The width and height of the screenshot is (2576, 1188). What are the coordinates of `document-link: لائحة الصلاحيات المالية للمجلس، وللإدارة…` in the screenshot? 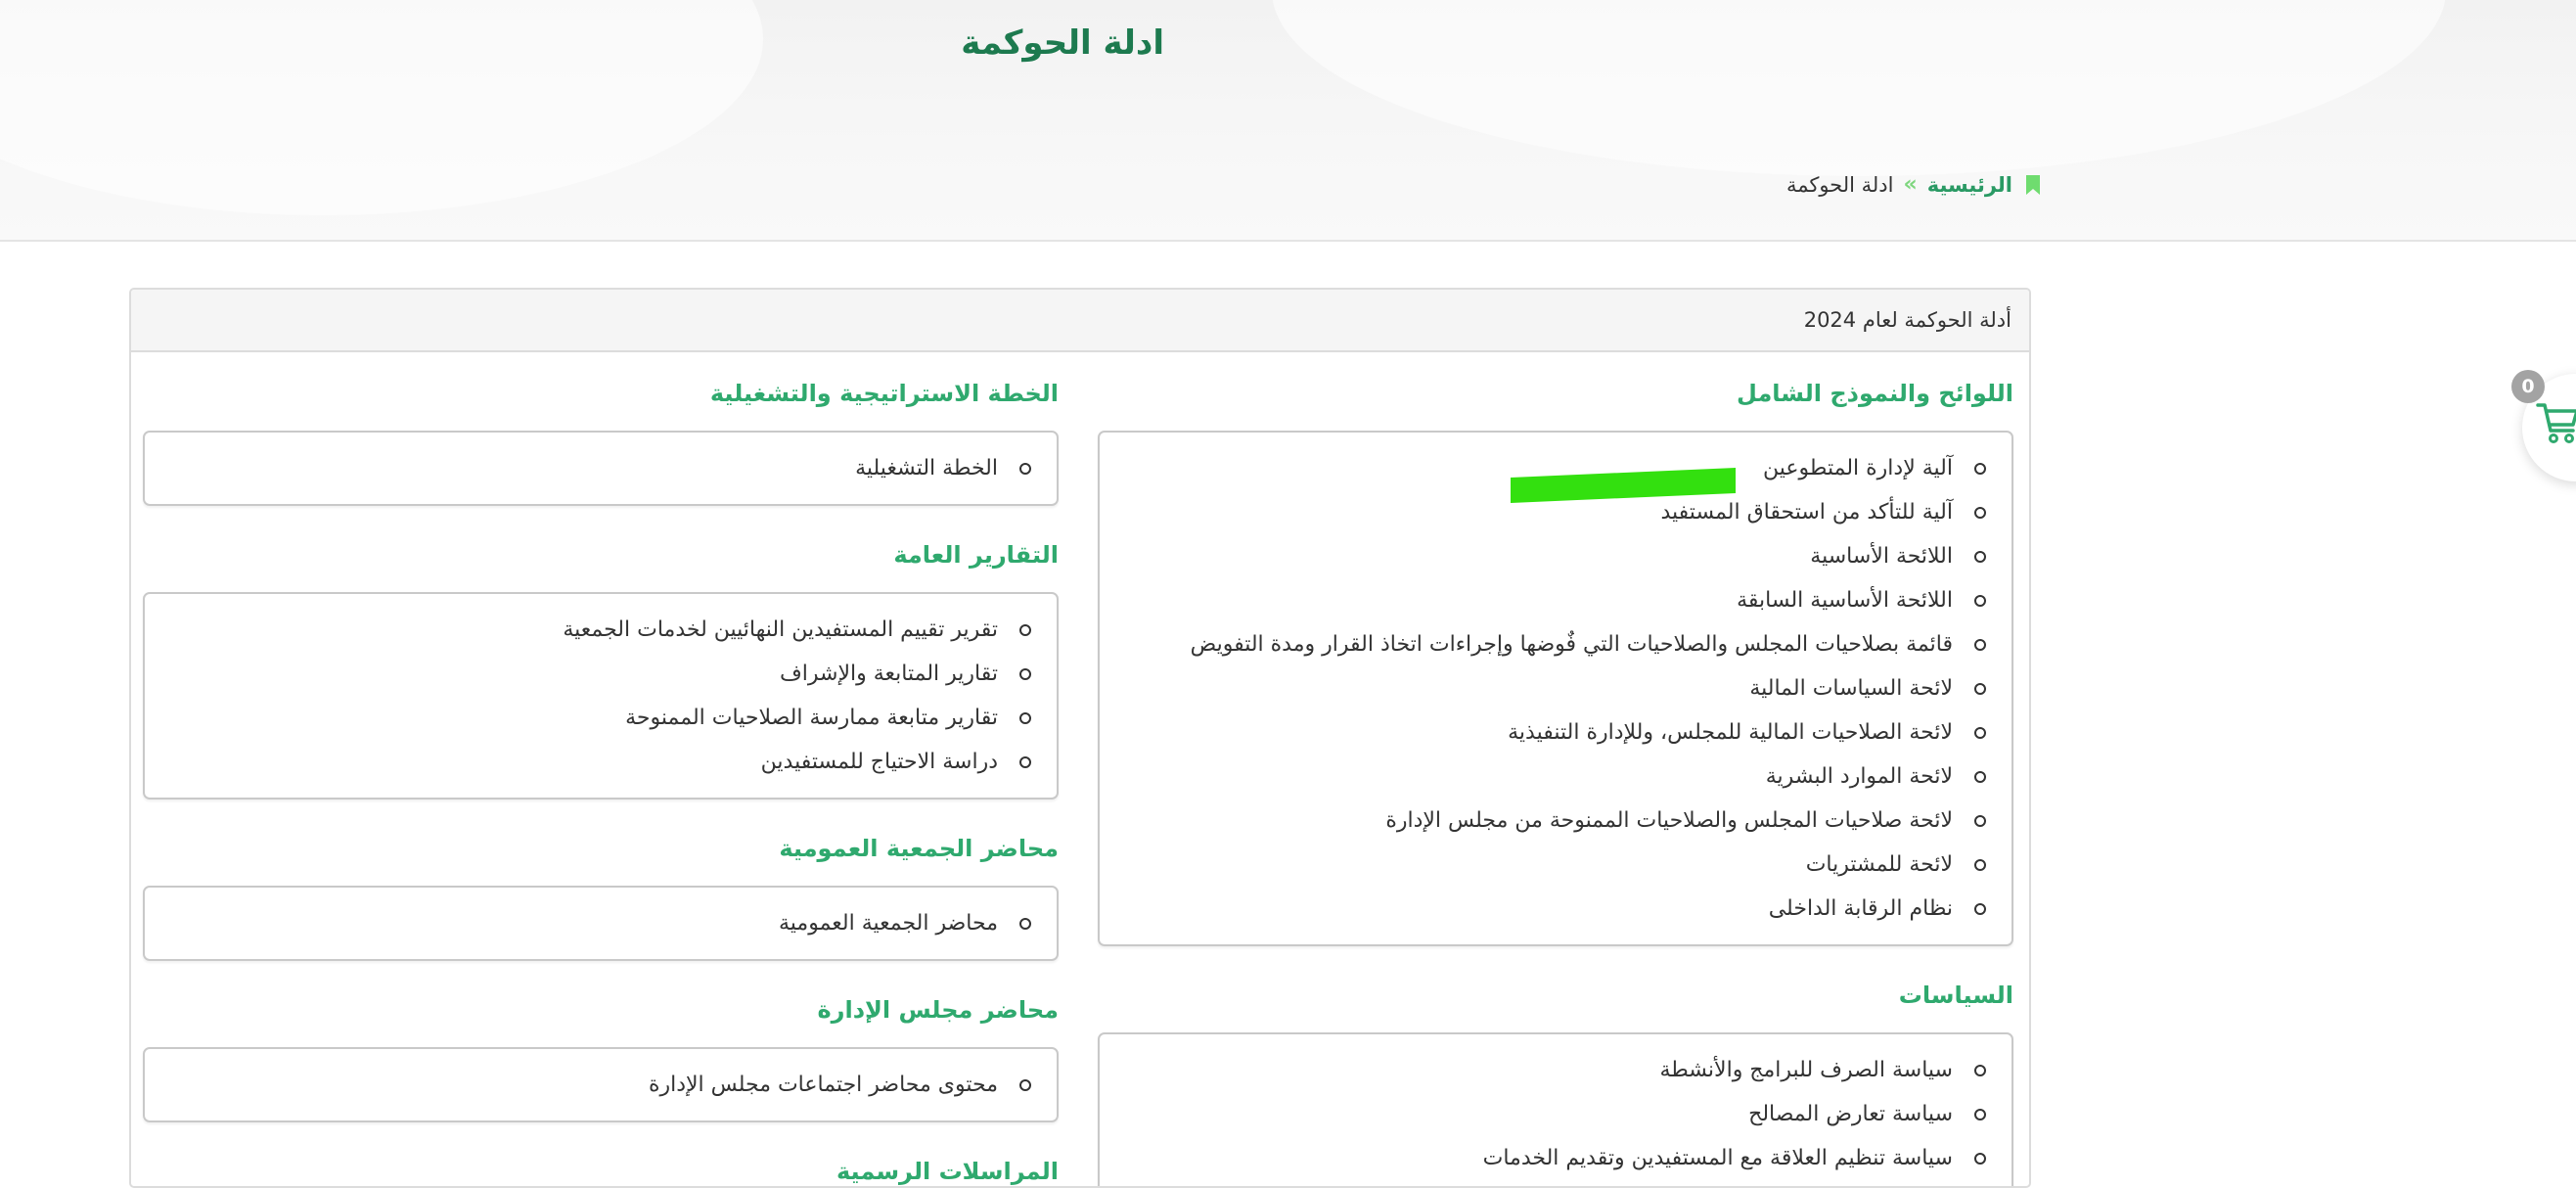 It's located at (1730, 732).